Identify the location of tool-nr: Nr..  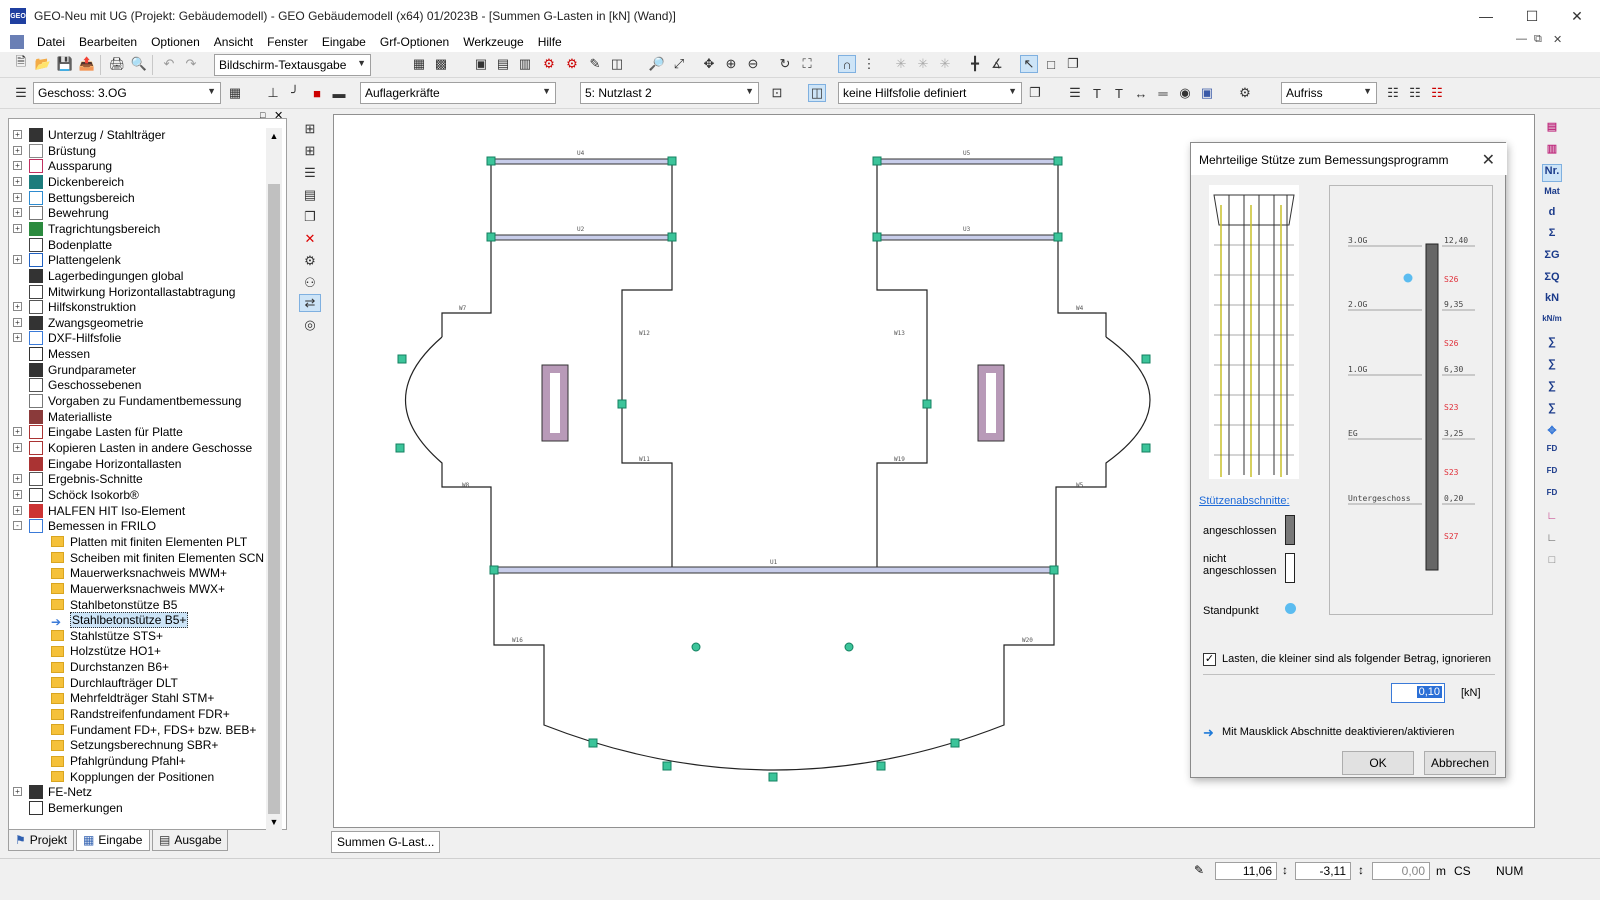
(1552, 173).